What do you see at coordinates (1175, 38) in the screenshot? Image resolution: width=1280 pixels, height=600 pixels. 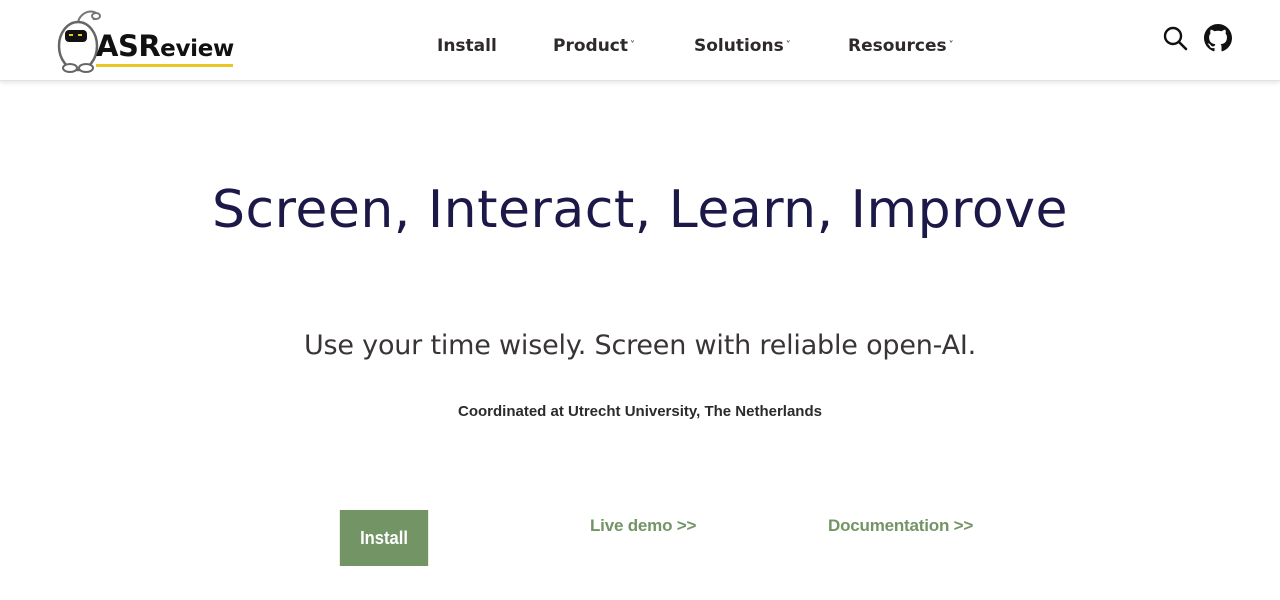 I see `search-icon` at bounding box center [1175, 38].